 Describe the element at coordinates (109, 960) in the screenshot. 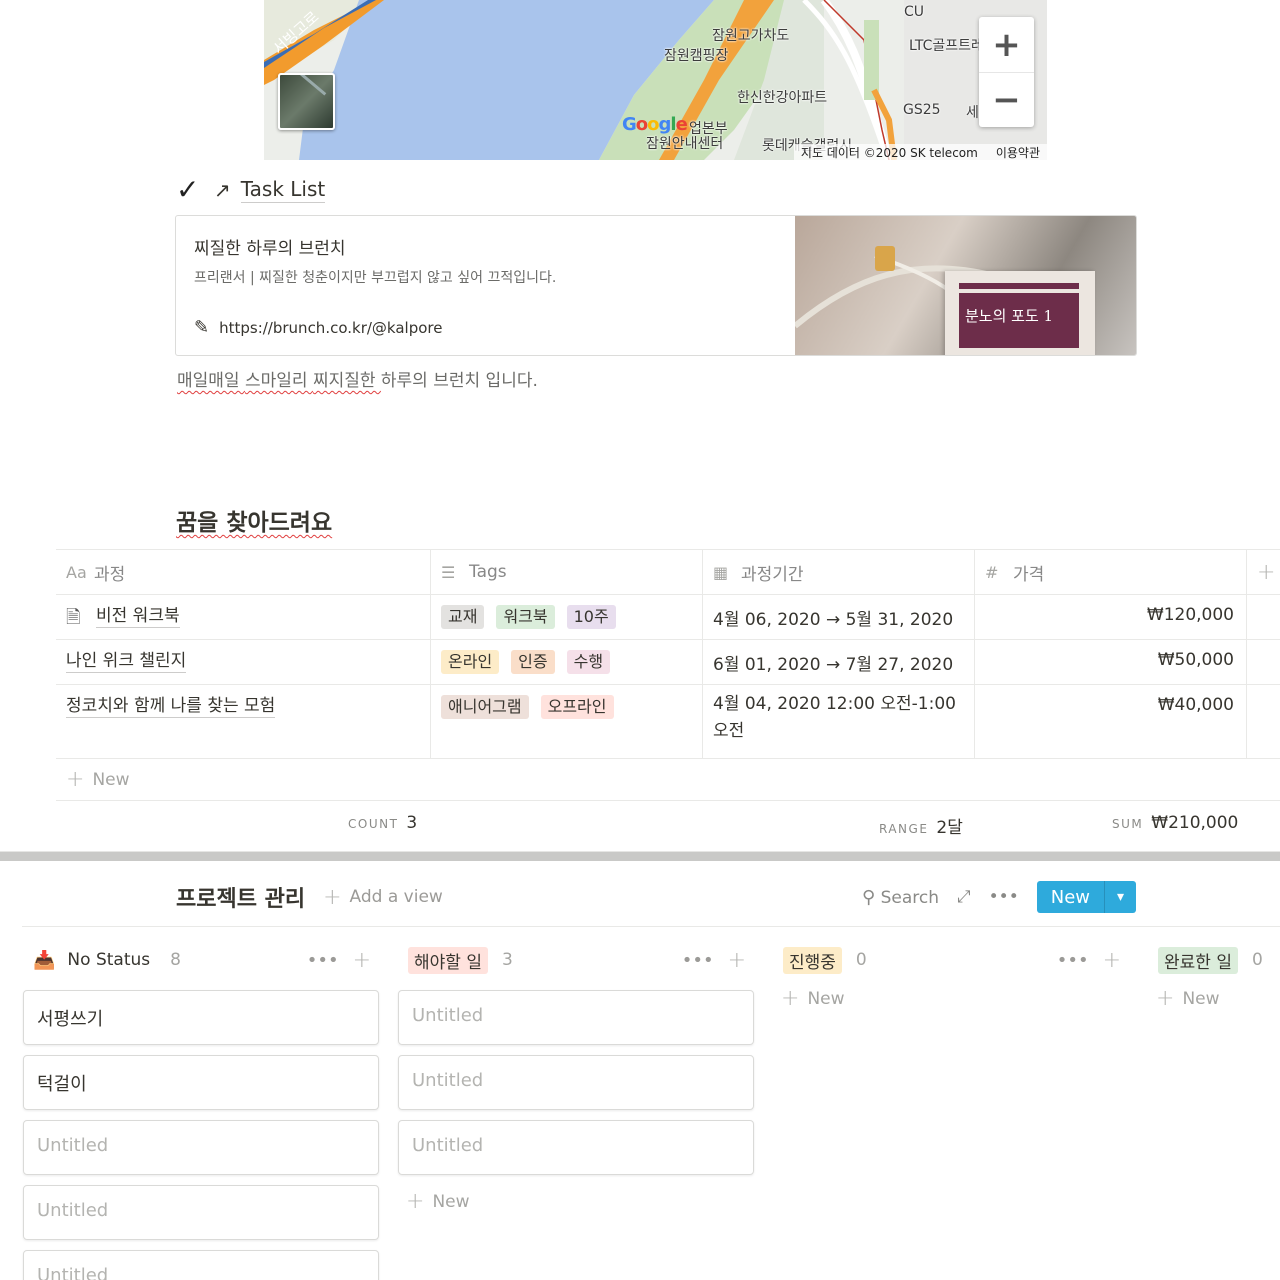

I see `column-label: No Status` at that location.